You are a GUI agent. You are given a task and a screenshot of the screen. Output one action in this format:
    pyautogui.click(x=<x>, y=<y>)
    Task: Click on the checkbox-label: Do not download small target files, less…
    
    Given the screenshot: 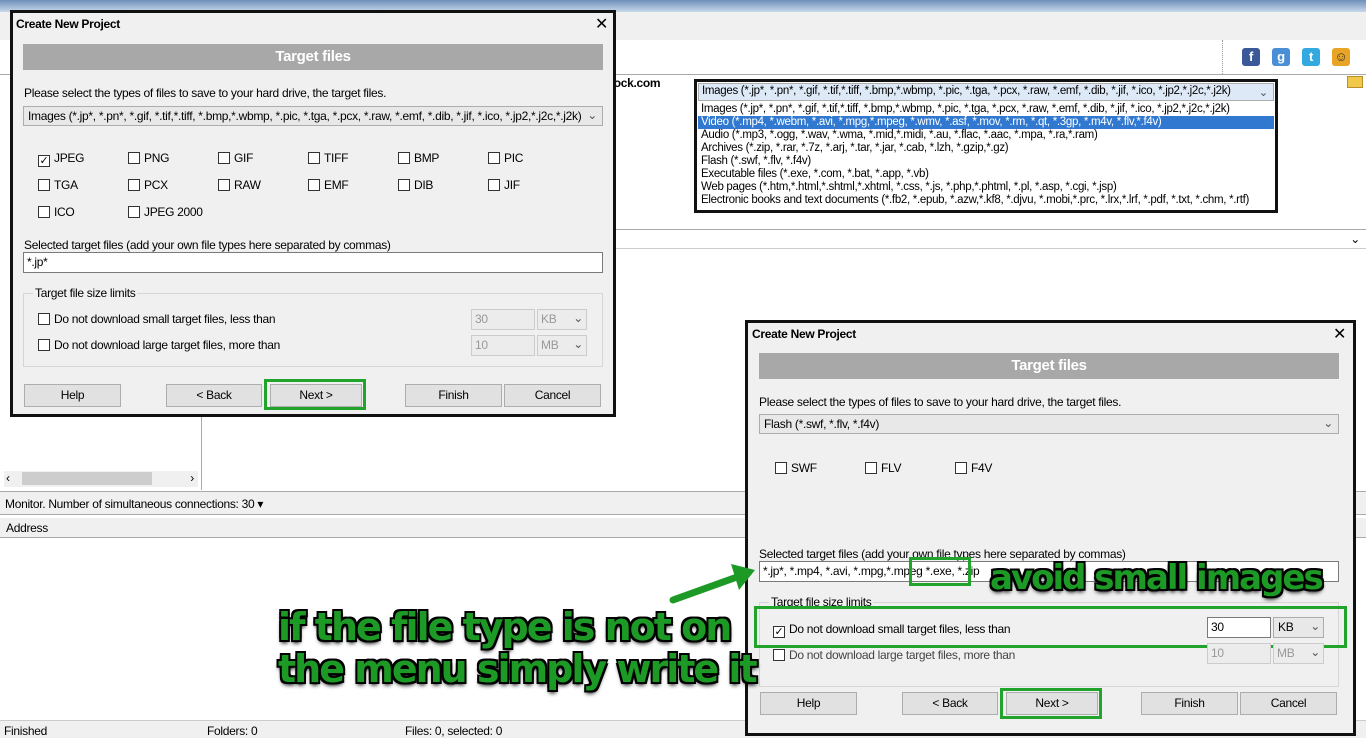 What is the action you would take?
    pyautogui.click(x=165, y=319)
    